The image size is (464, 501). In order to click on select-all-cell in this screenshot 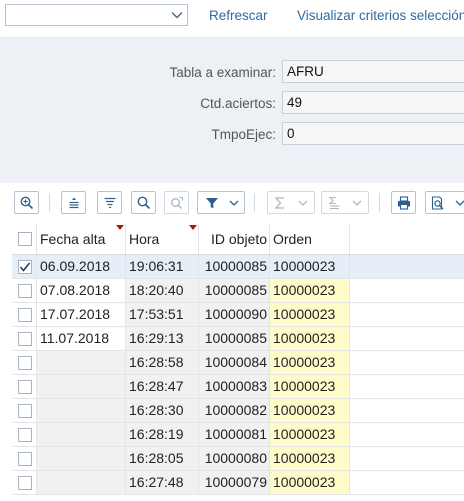, I will do `click(24, 238)`.